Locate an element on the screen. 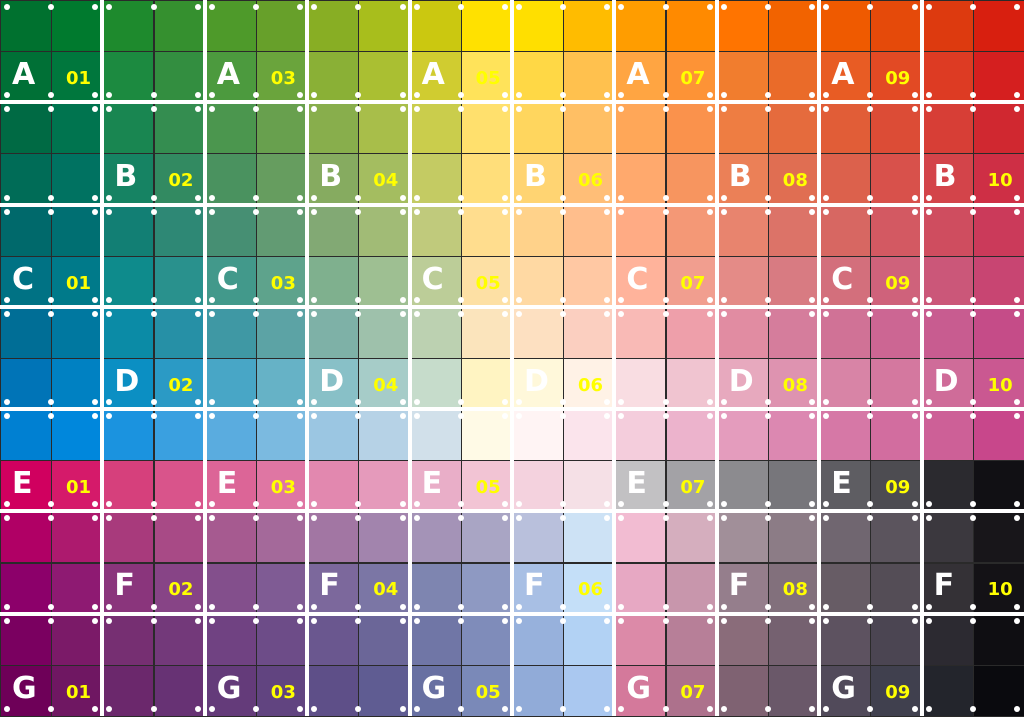 The image size is (1024, 717). row-label: G is located at coordinates (229, 688).